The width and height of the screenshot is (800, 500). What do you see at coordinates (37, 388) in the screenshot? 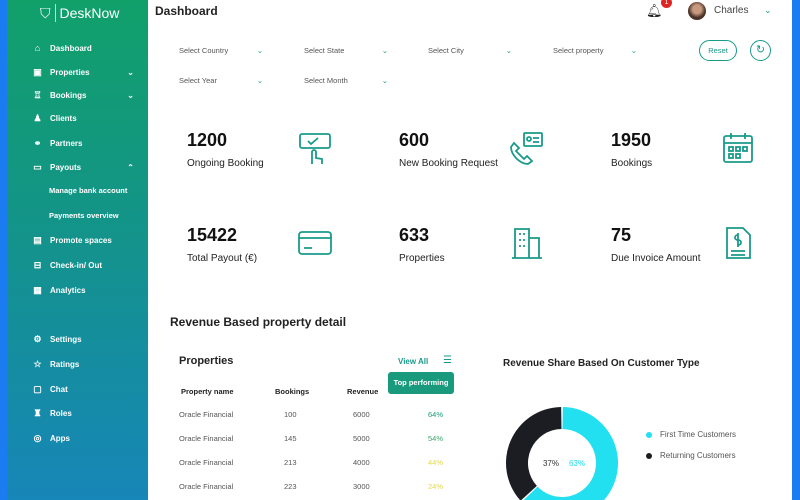
I see `chat-icon: ▢` at bounding box center [37, 388].